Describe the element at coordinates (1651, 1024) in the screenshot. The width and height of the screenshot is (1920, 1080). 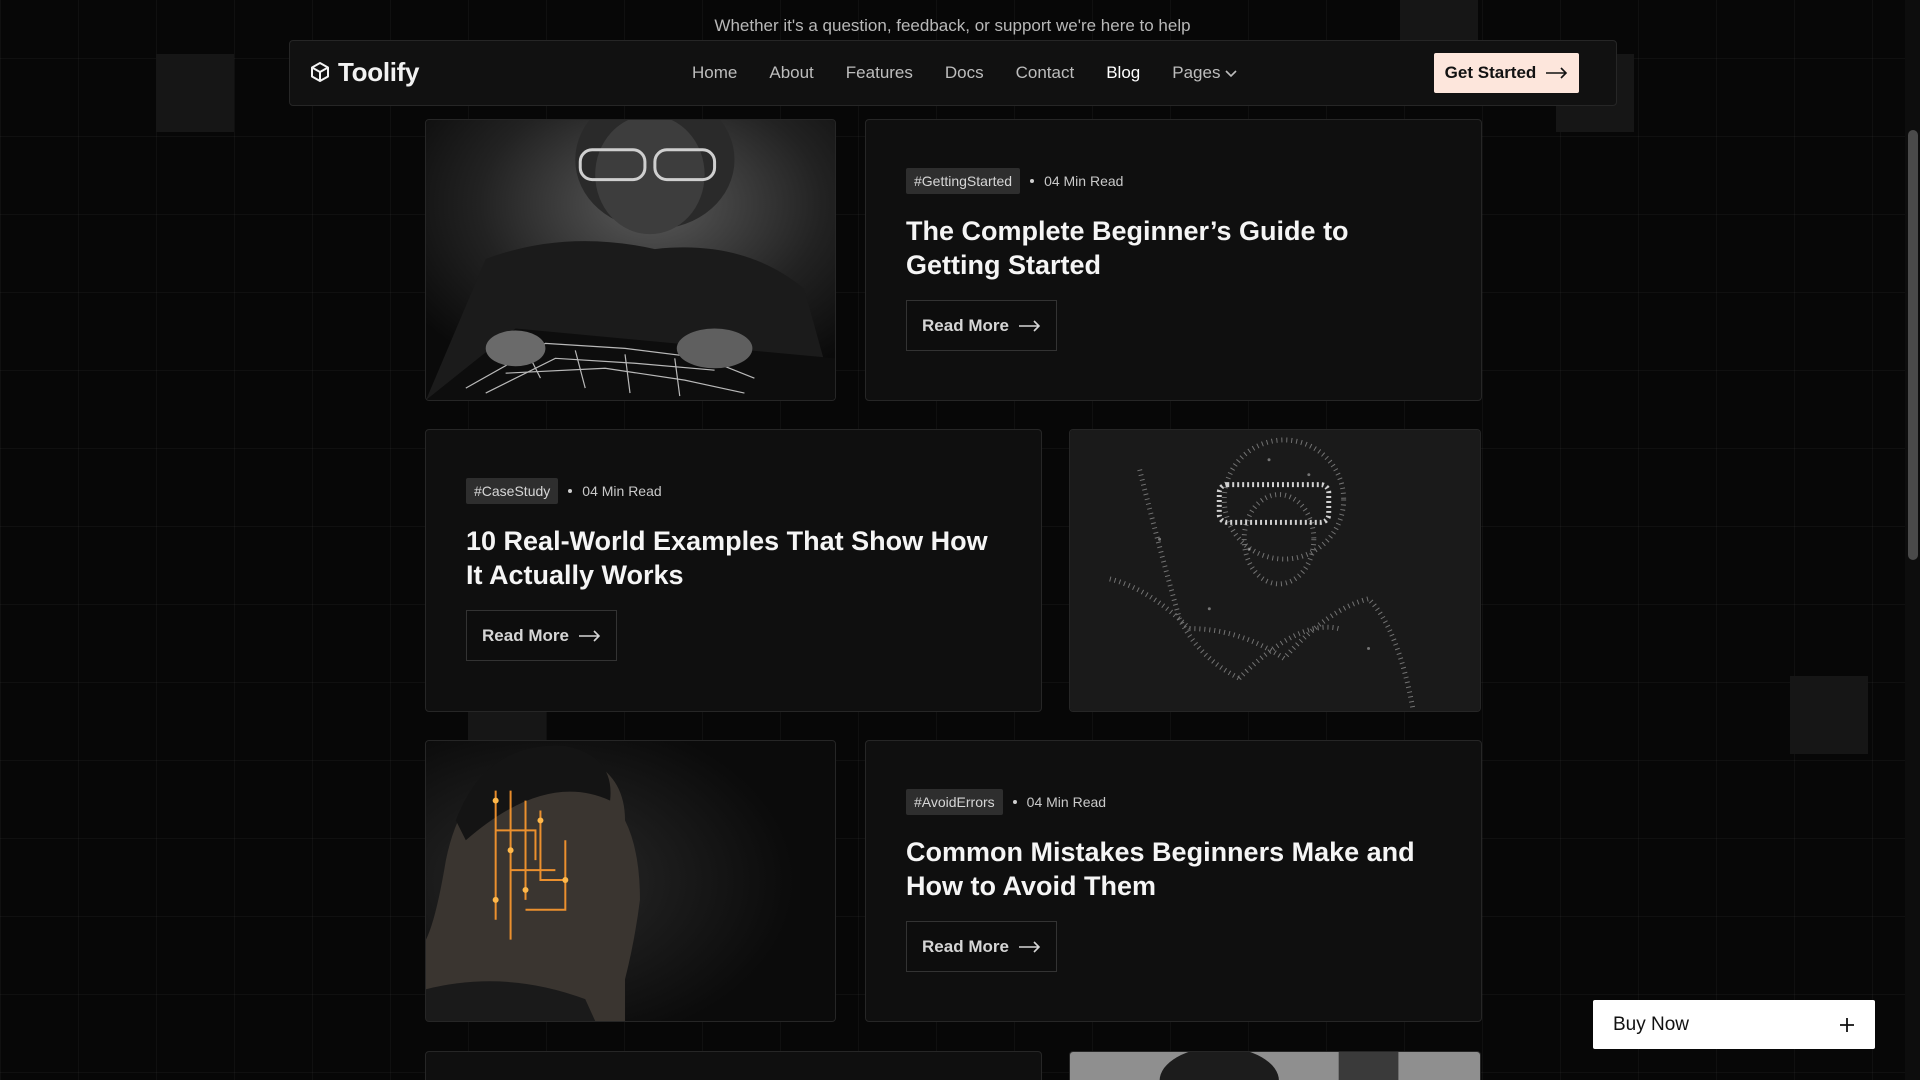
I see `buy-now-label: Buy Now` at that location.